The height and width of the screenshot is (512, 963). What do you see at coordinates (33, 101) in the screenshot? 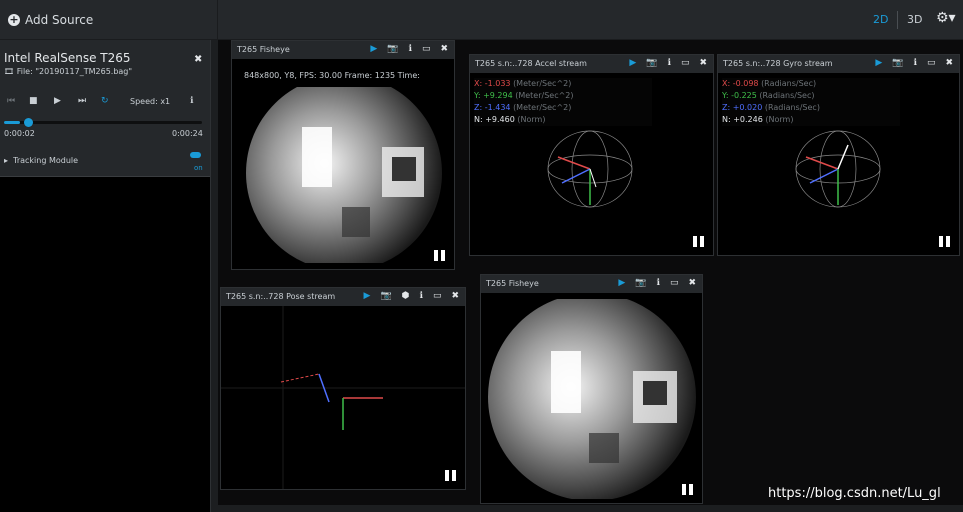
I see `stop-icon: ■` at bounding box center [33, 101].